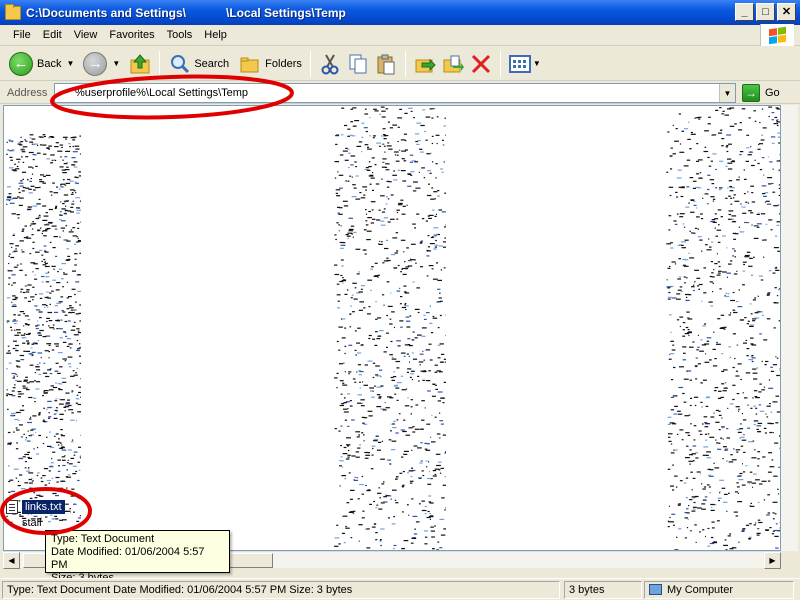 Image resolution: width=800 pixels, height=600 pixels. What do you see at coordinates (86, 35) in the screenshot?
I see `menu-view: View` at bounding box center [86, 35].